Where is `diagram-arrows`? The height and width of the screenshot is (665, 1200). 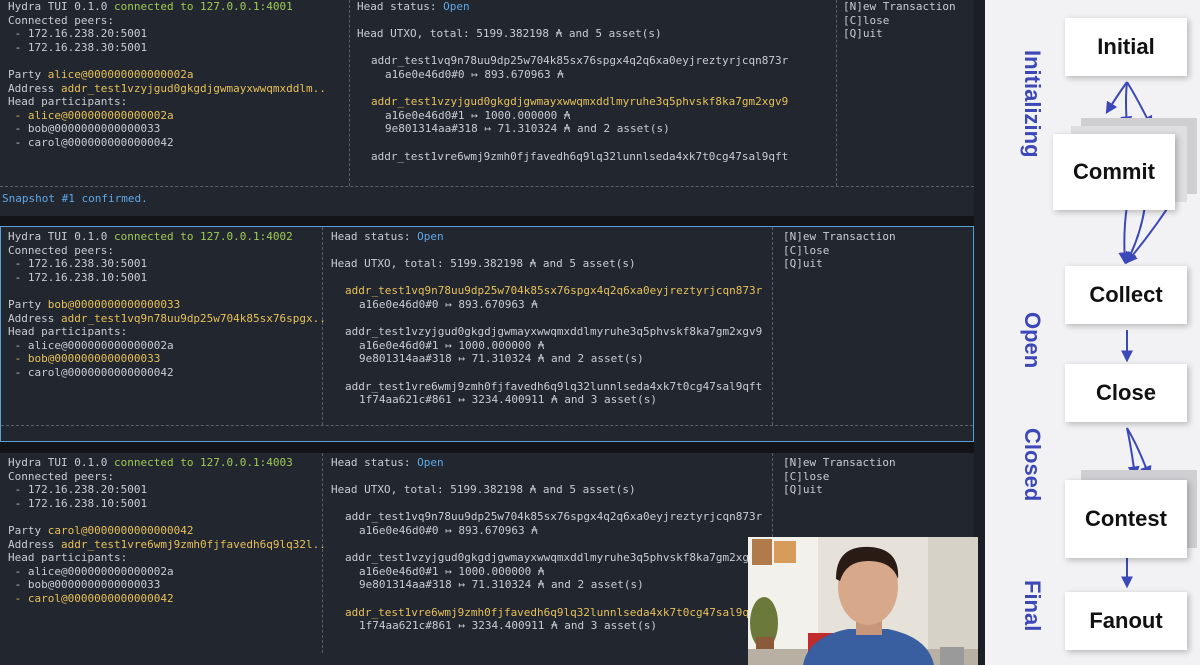 diagram-arrows is located at coordinates (1137, 335).